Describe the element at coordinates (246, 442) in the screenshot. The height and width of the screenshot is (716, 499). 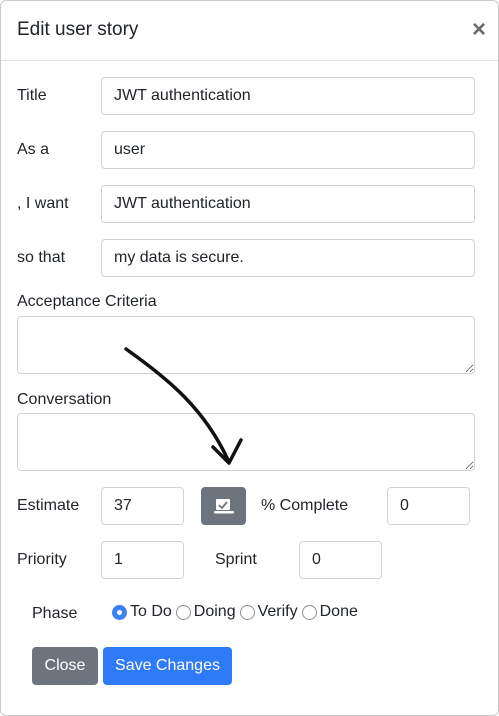
I see `conversation-textarea` at that location.